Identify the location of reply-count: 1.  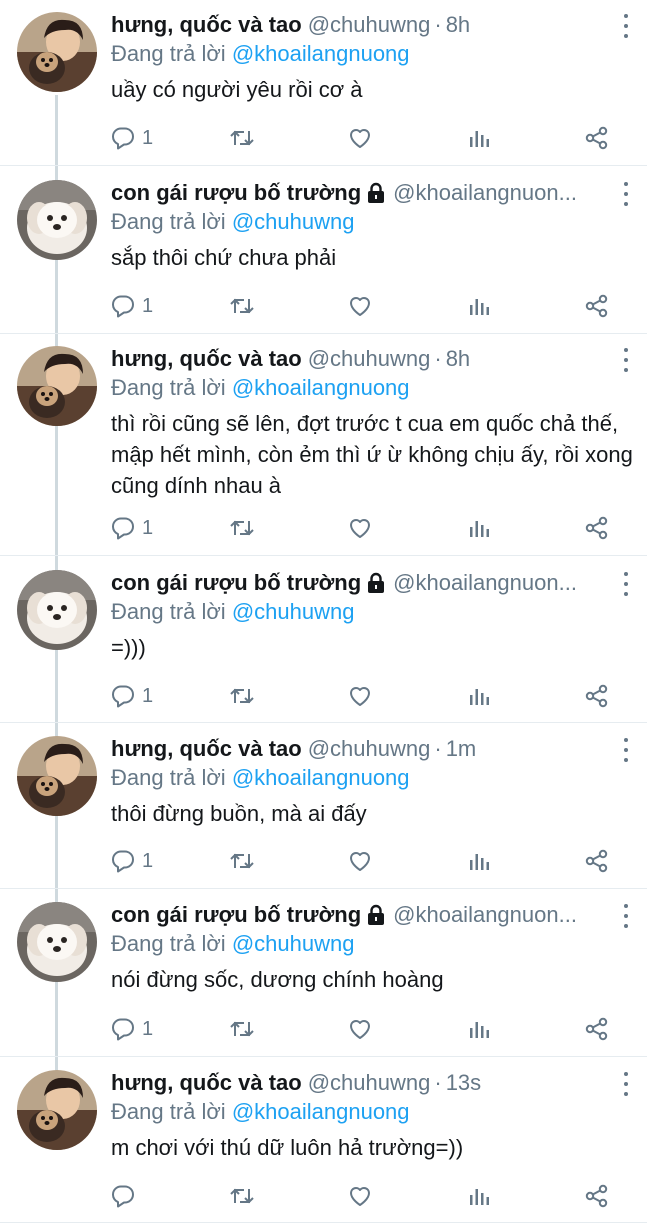
(148, 305).